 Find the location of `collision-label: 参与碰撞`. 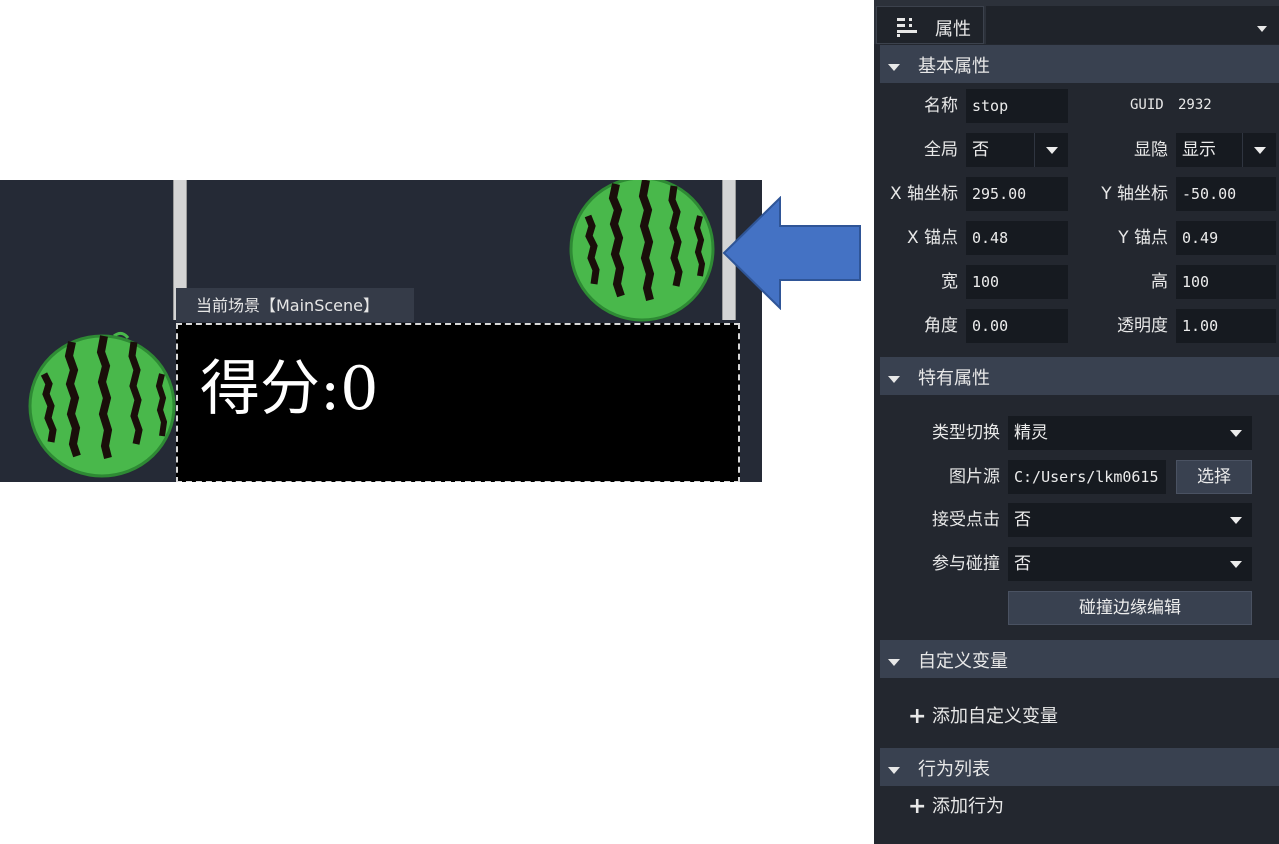

collision-label: 参与碰撞 is located at coordinates (966, 564).